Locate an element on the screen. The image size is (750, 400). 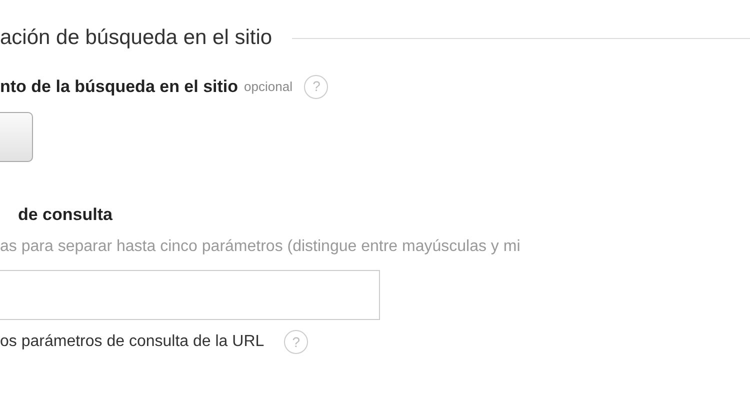
field-hint: as para separar hasta cinco parámetros (distingue entre mayúsculas y mi is located at coordinates (261, 247).